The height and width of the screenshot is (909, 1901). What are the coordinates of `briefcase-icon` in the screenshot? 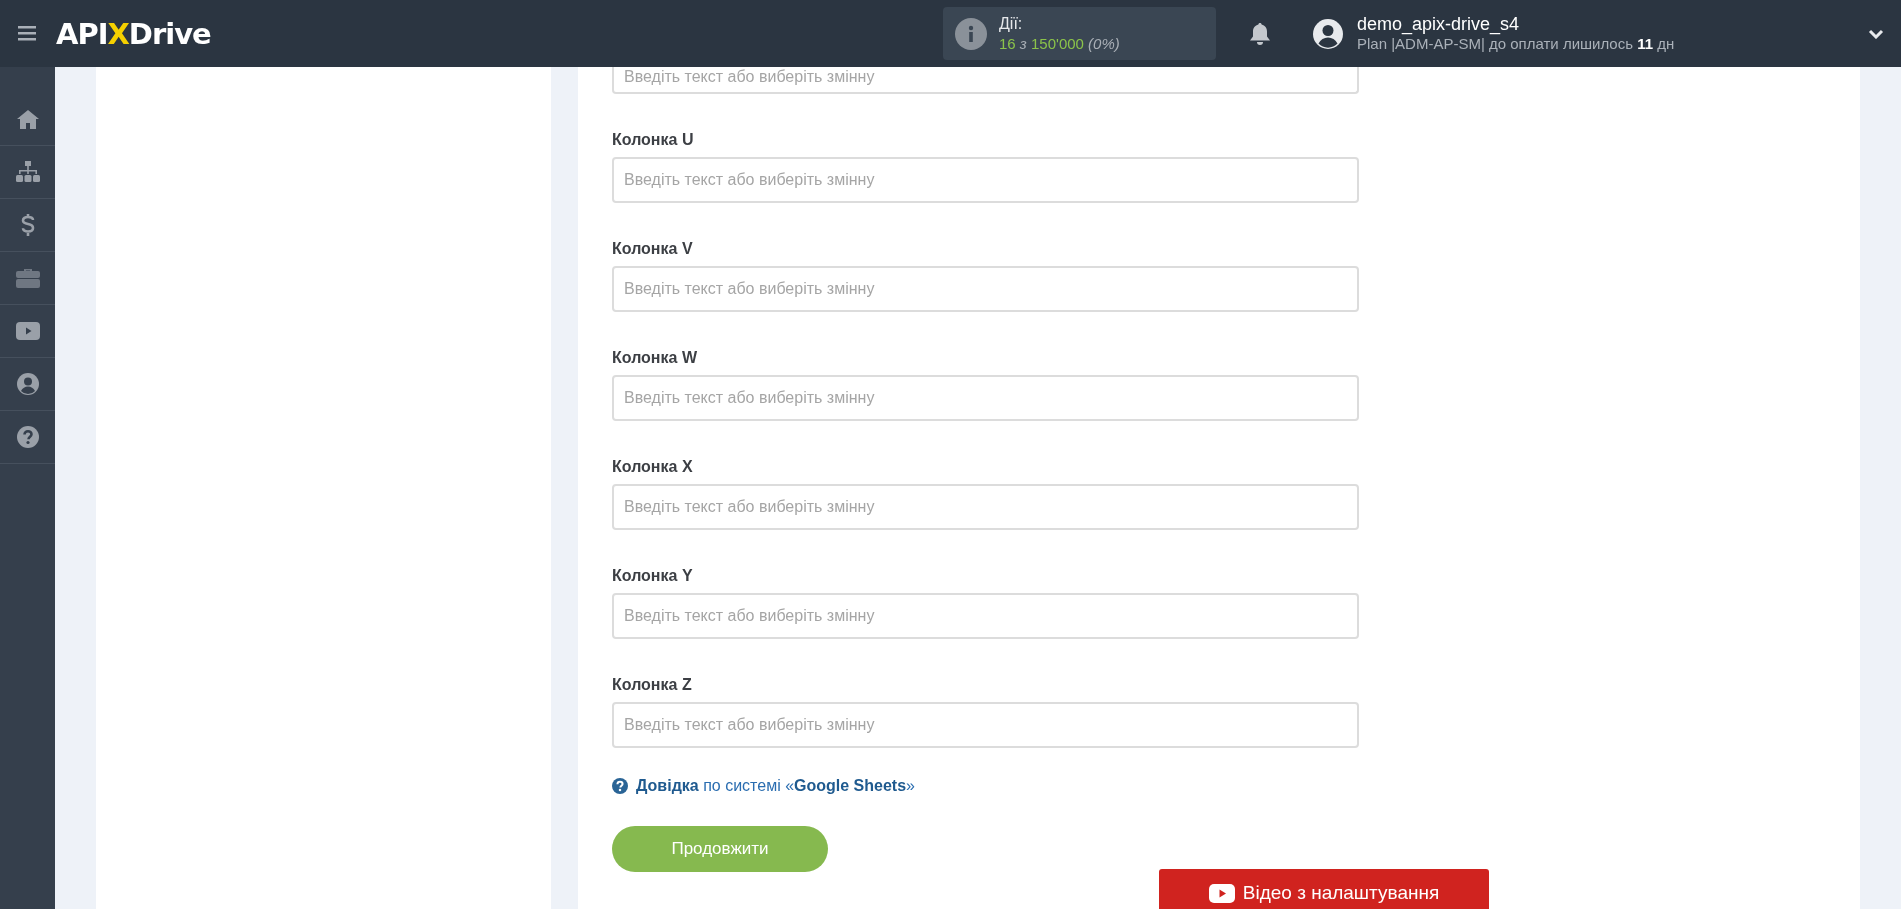 It's located at (27, 278).